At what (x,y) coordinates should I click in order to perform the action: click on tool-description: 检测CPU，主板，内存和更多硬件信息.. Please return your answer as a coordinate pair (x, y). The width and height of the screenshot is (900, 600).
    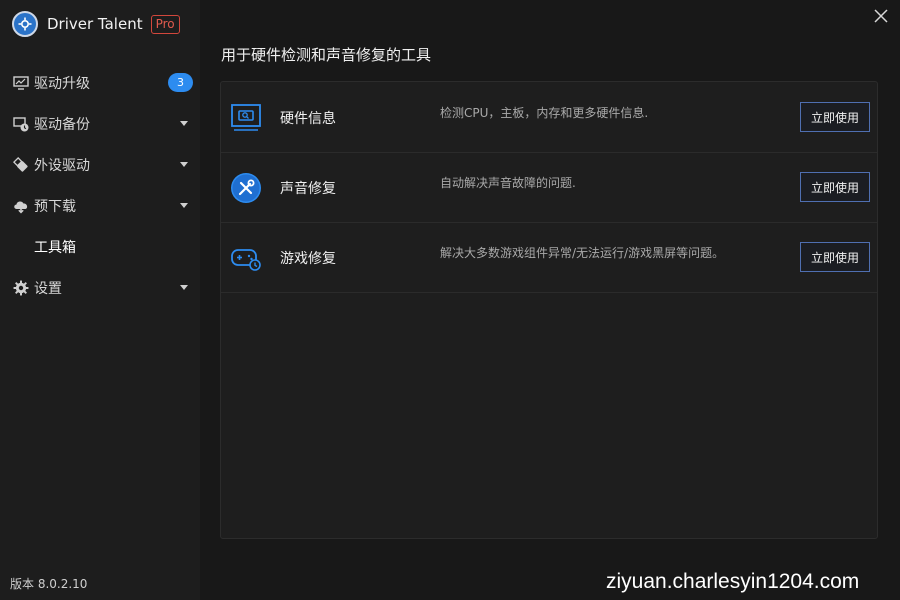
    Looking at the image, I should click on (544, 113).